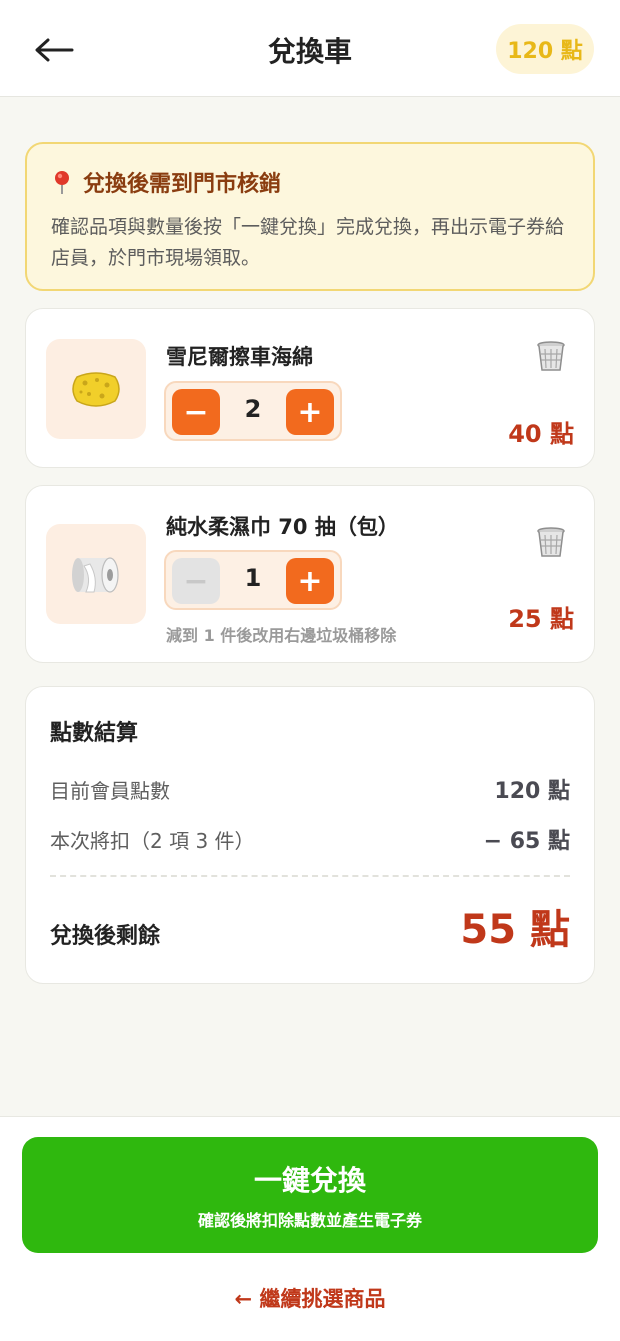 The height and width of the screenshot is (1341, 620). I want to click on notice-body: 確認品項與數量後按「一鍵兌換」完成兌換，再出示電子券給店員，於門市現場領取。, so click(308, 242).